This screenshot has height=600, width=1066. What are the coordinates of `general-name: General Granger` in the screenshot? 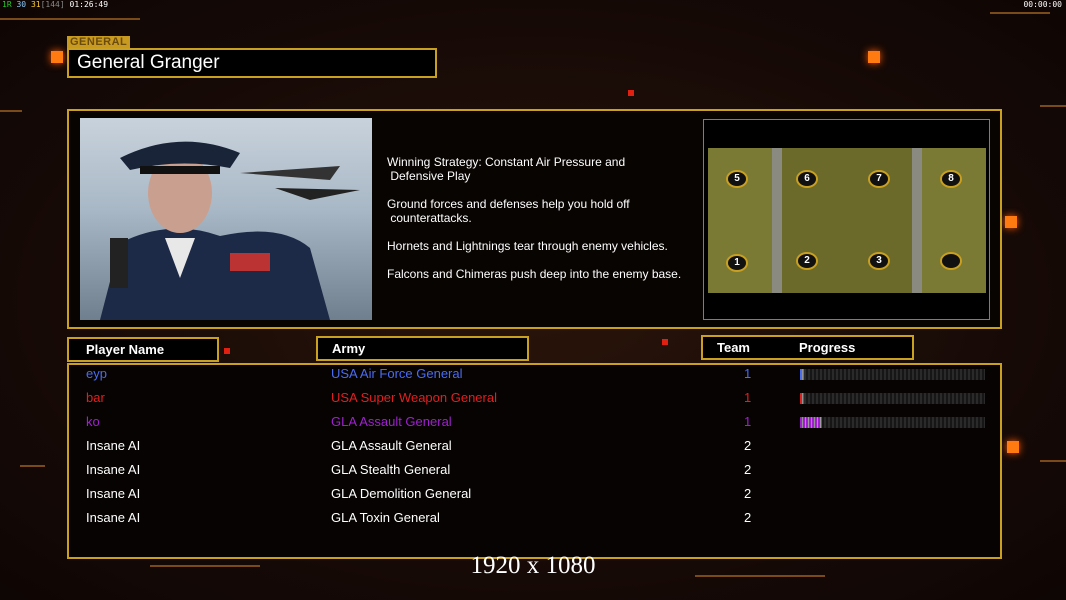 It's located at (252, 63).